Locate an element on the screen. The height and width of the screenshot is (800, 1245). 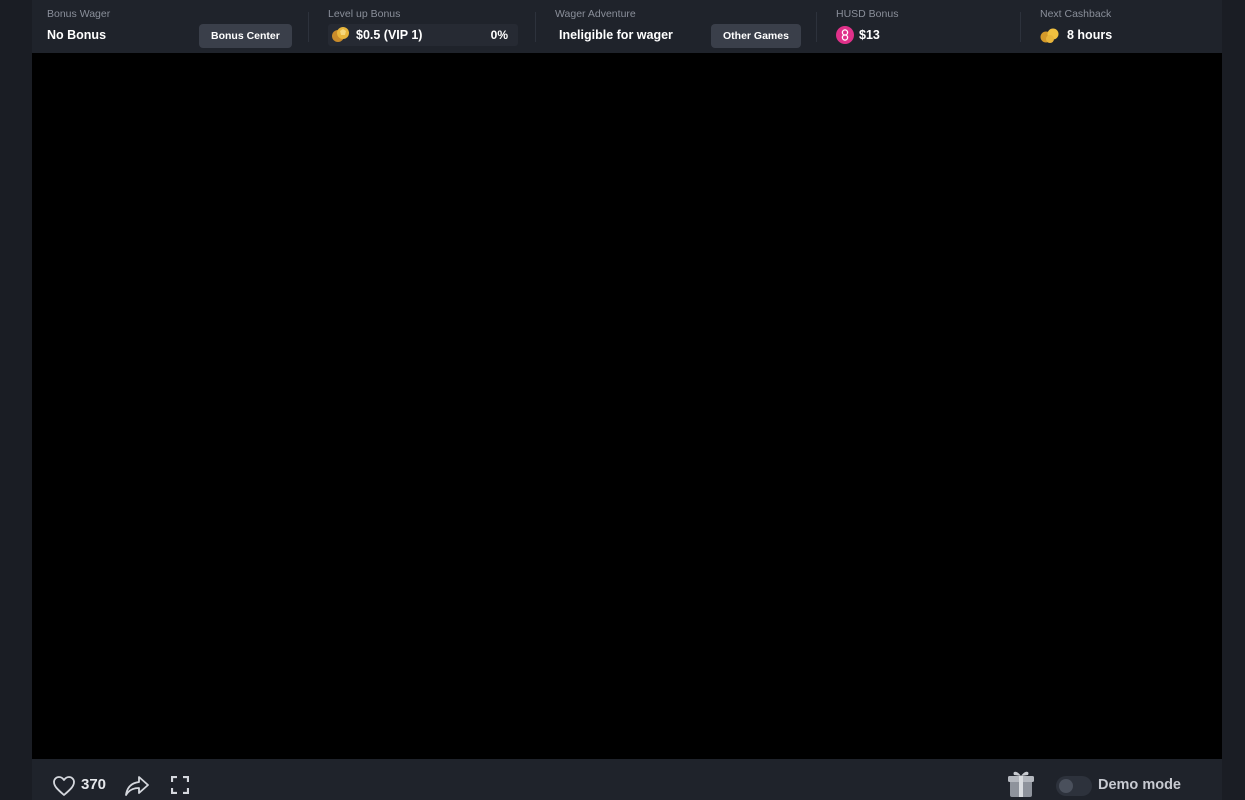
husd-coin-icon is located at coordinates (845, 35).